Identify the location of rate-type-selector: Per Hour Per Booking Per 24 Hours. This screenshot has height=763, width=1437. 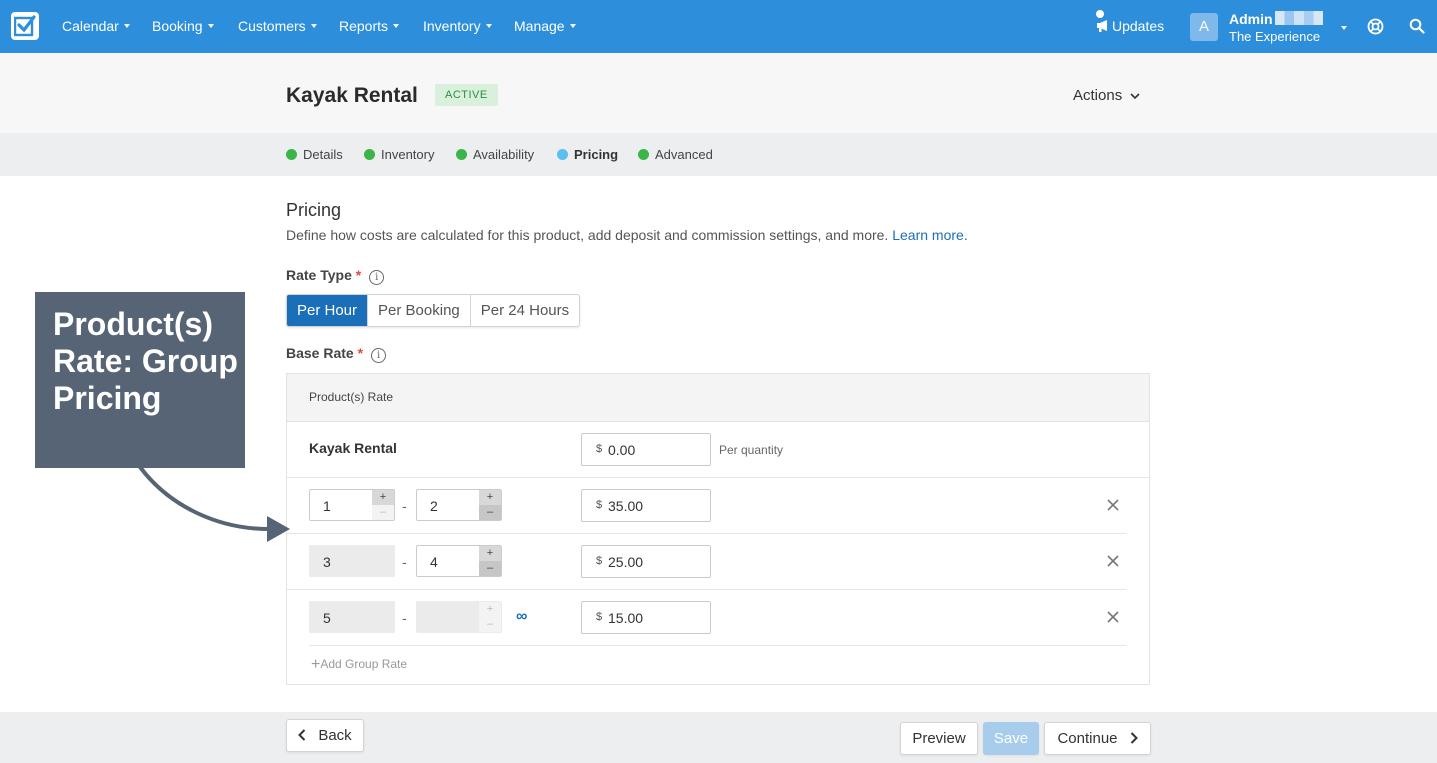
(433, 310).